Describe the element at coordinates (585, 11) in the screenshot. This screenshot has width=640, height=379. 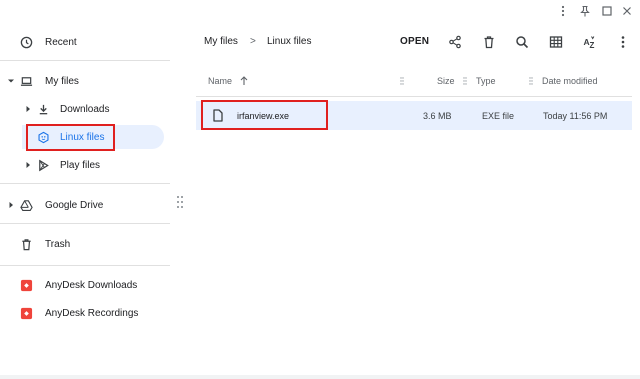
I see `pin-icon` at that location.